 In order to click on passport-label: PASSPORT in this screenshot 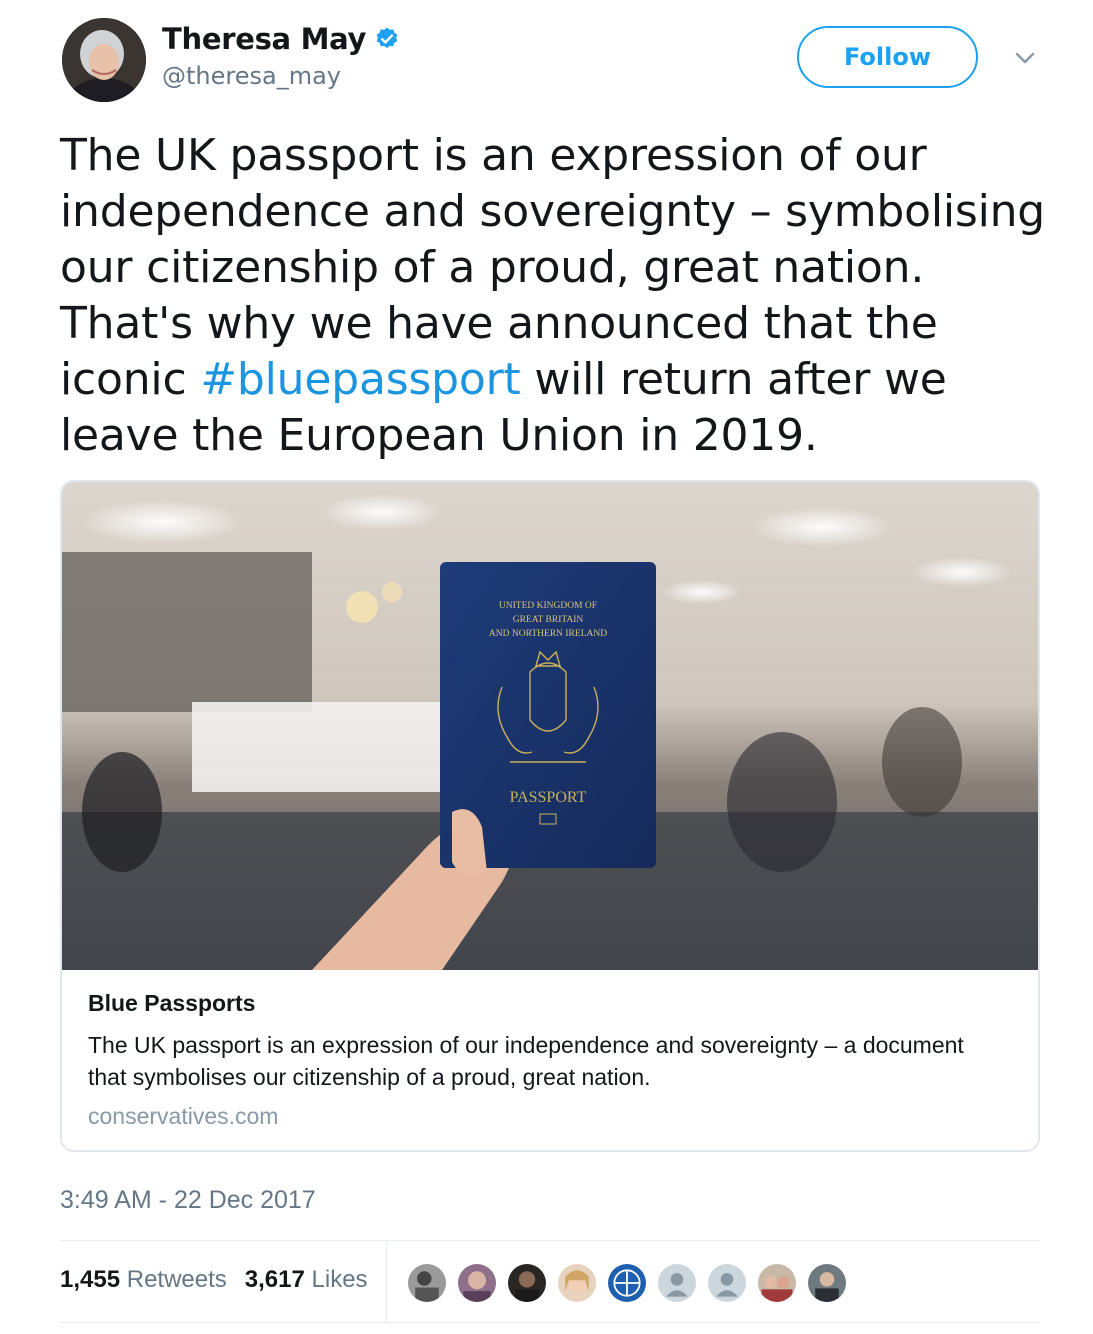, I will do `click(548, 797)`.